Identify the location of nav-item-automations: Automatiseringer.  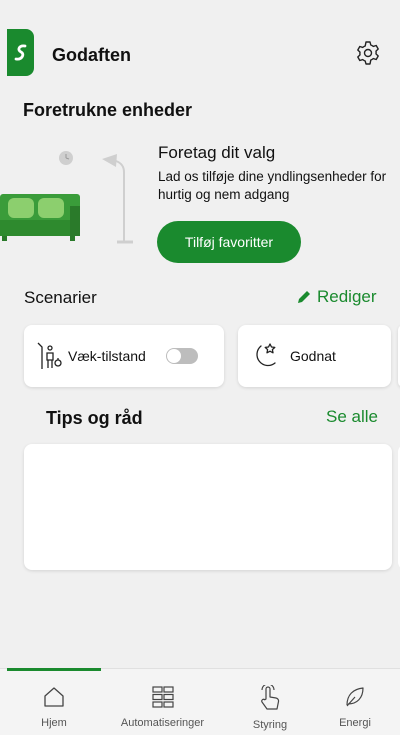
(162, 702).